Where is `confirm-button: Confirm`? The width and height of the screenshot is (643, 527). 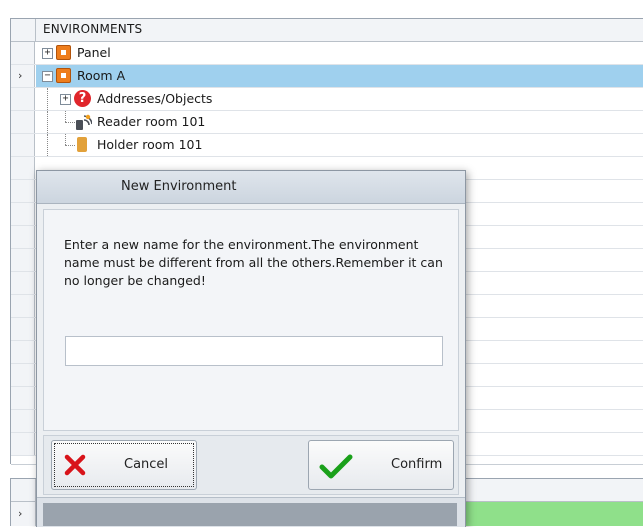 confirm-button: Confirm is located at coordinates (381, 465).